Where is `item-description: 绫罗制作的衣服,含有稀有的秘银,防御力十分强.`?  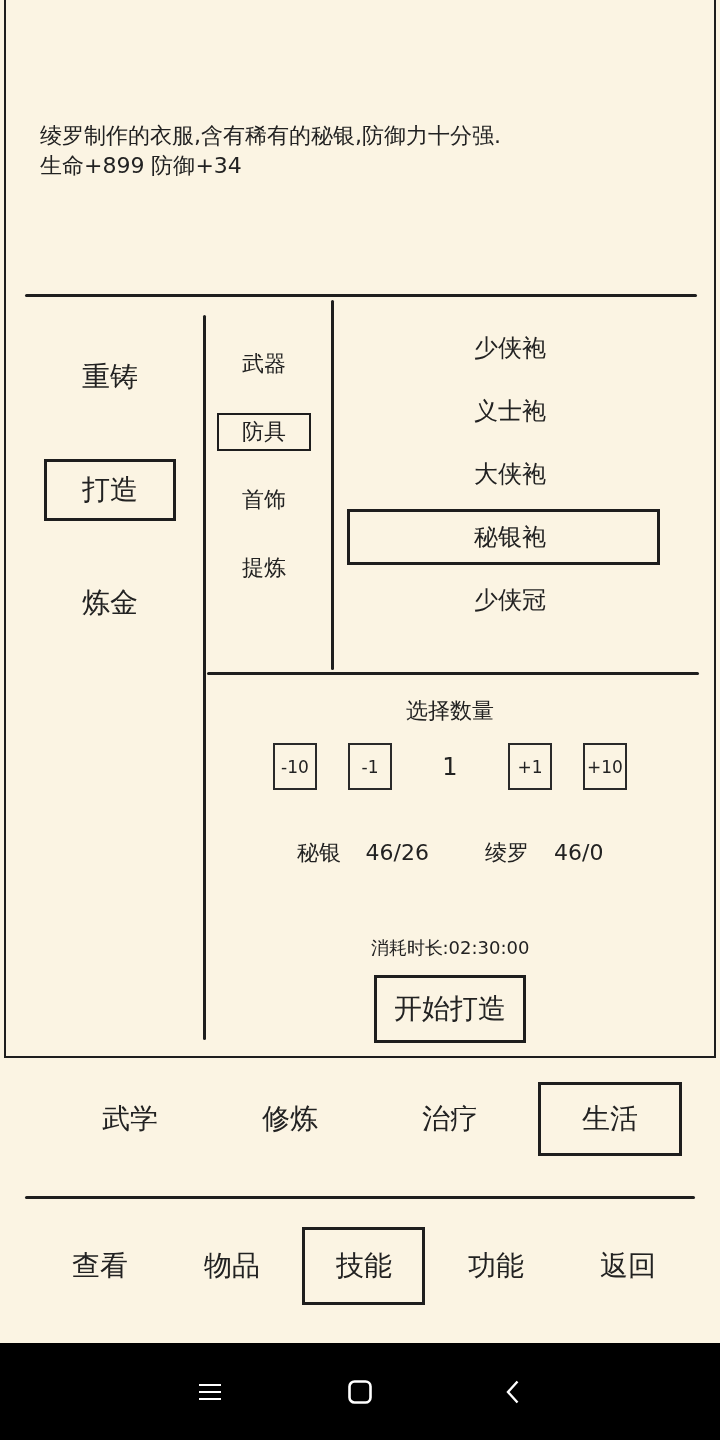 item-description: 绫罗制作的衣服,含有稀有的秘银,防御力十分强. is located at coordinates (271, 136).